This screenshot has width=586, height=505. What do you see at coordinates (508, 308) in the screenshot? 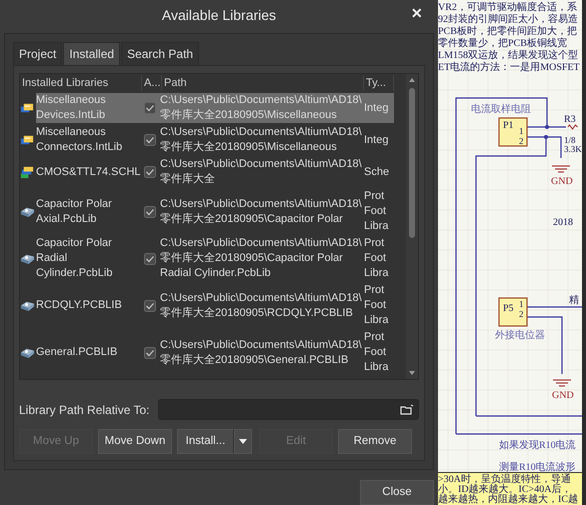
I see `designator-text: P5` at bounding box center [508, 308].